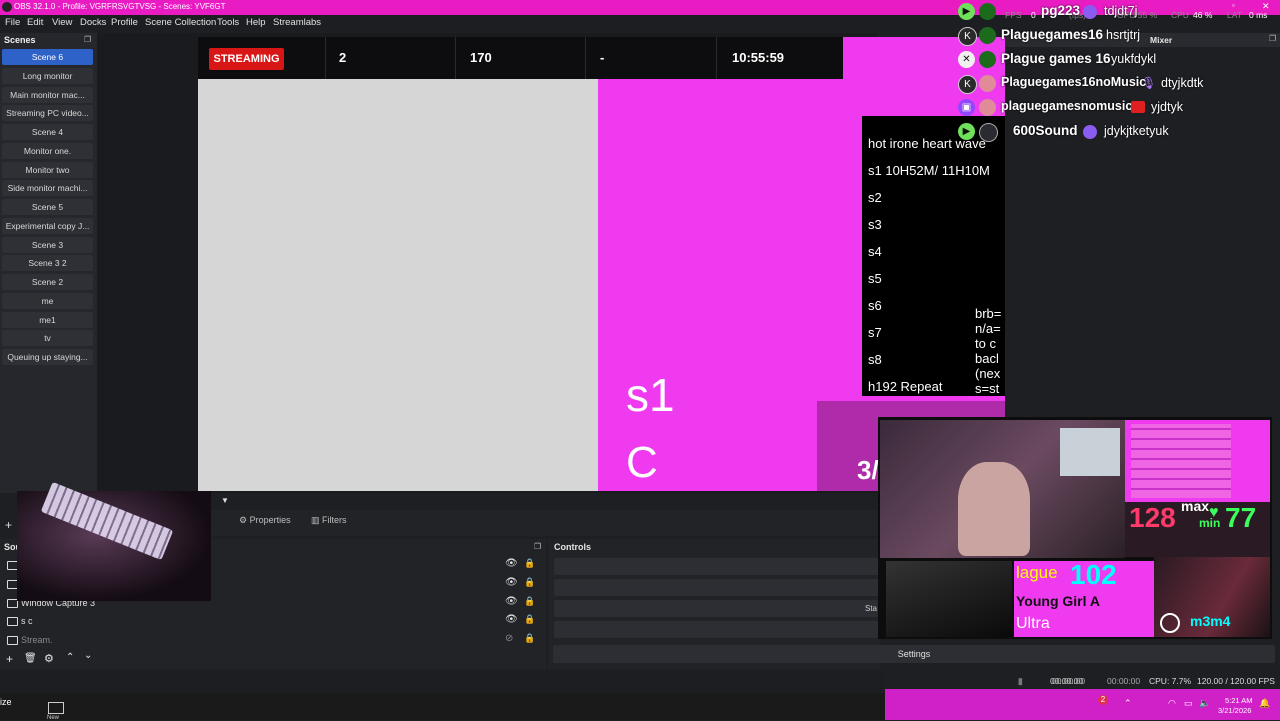 This screenshot has width=1280, height=721. I want to click on properties-button: ⚙ Properties, so click(265, 520).